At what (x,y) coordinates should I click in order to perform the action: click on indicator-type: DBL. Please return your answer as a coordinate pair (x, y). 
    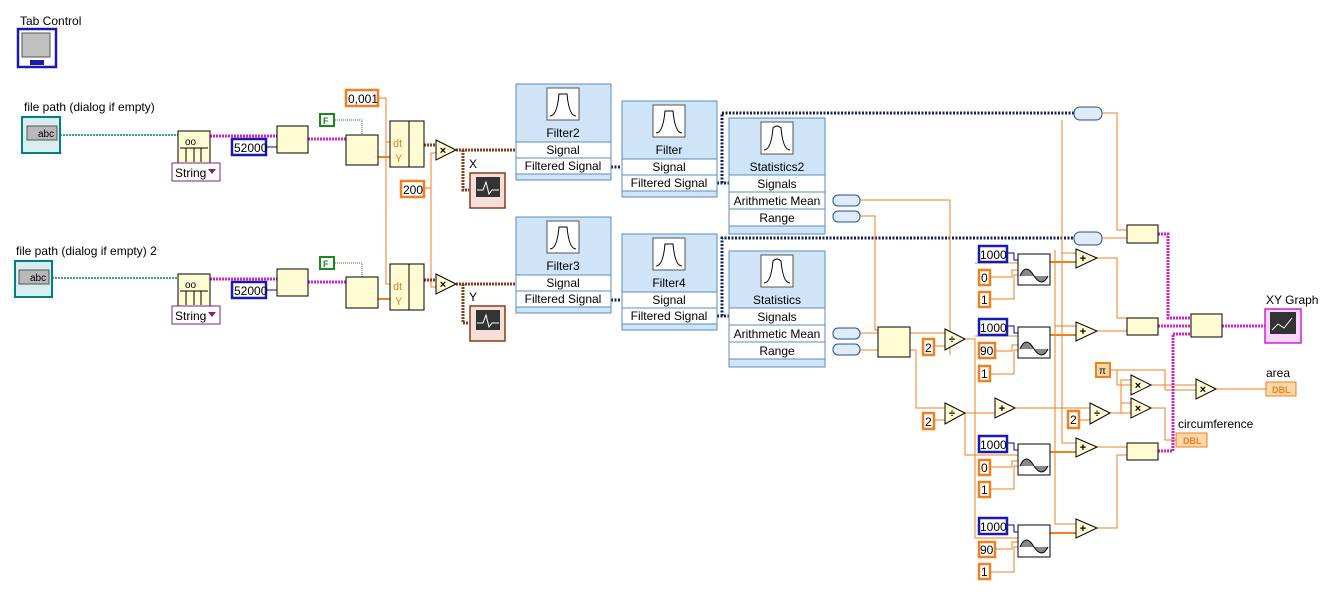
    Looking at the image, I should click on (1192, 441).